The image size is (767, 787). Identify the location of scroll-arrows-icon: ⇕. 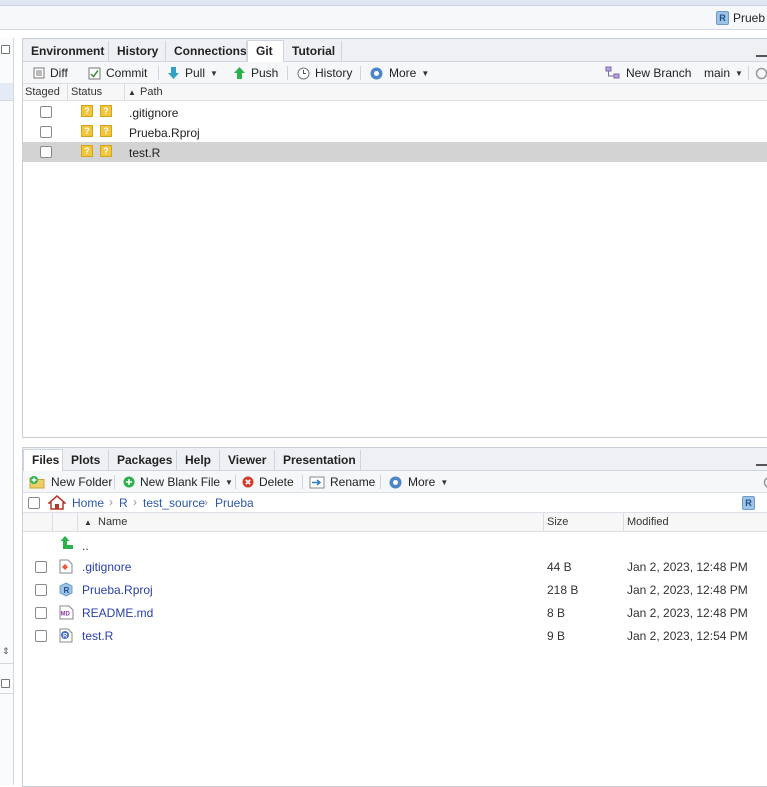
(6, 651).